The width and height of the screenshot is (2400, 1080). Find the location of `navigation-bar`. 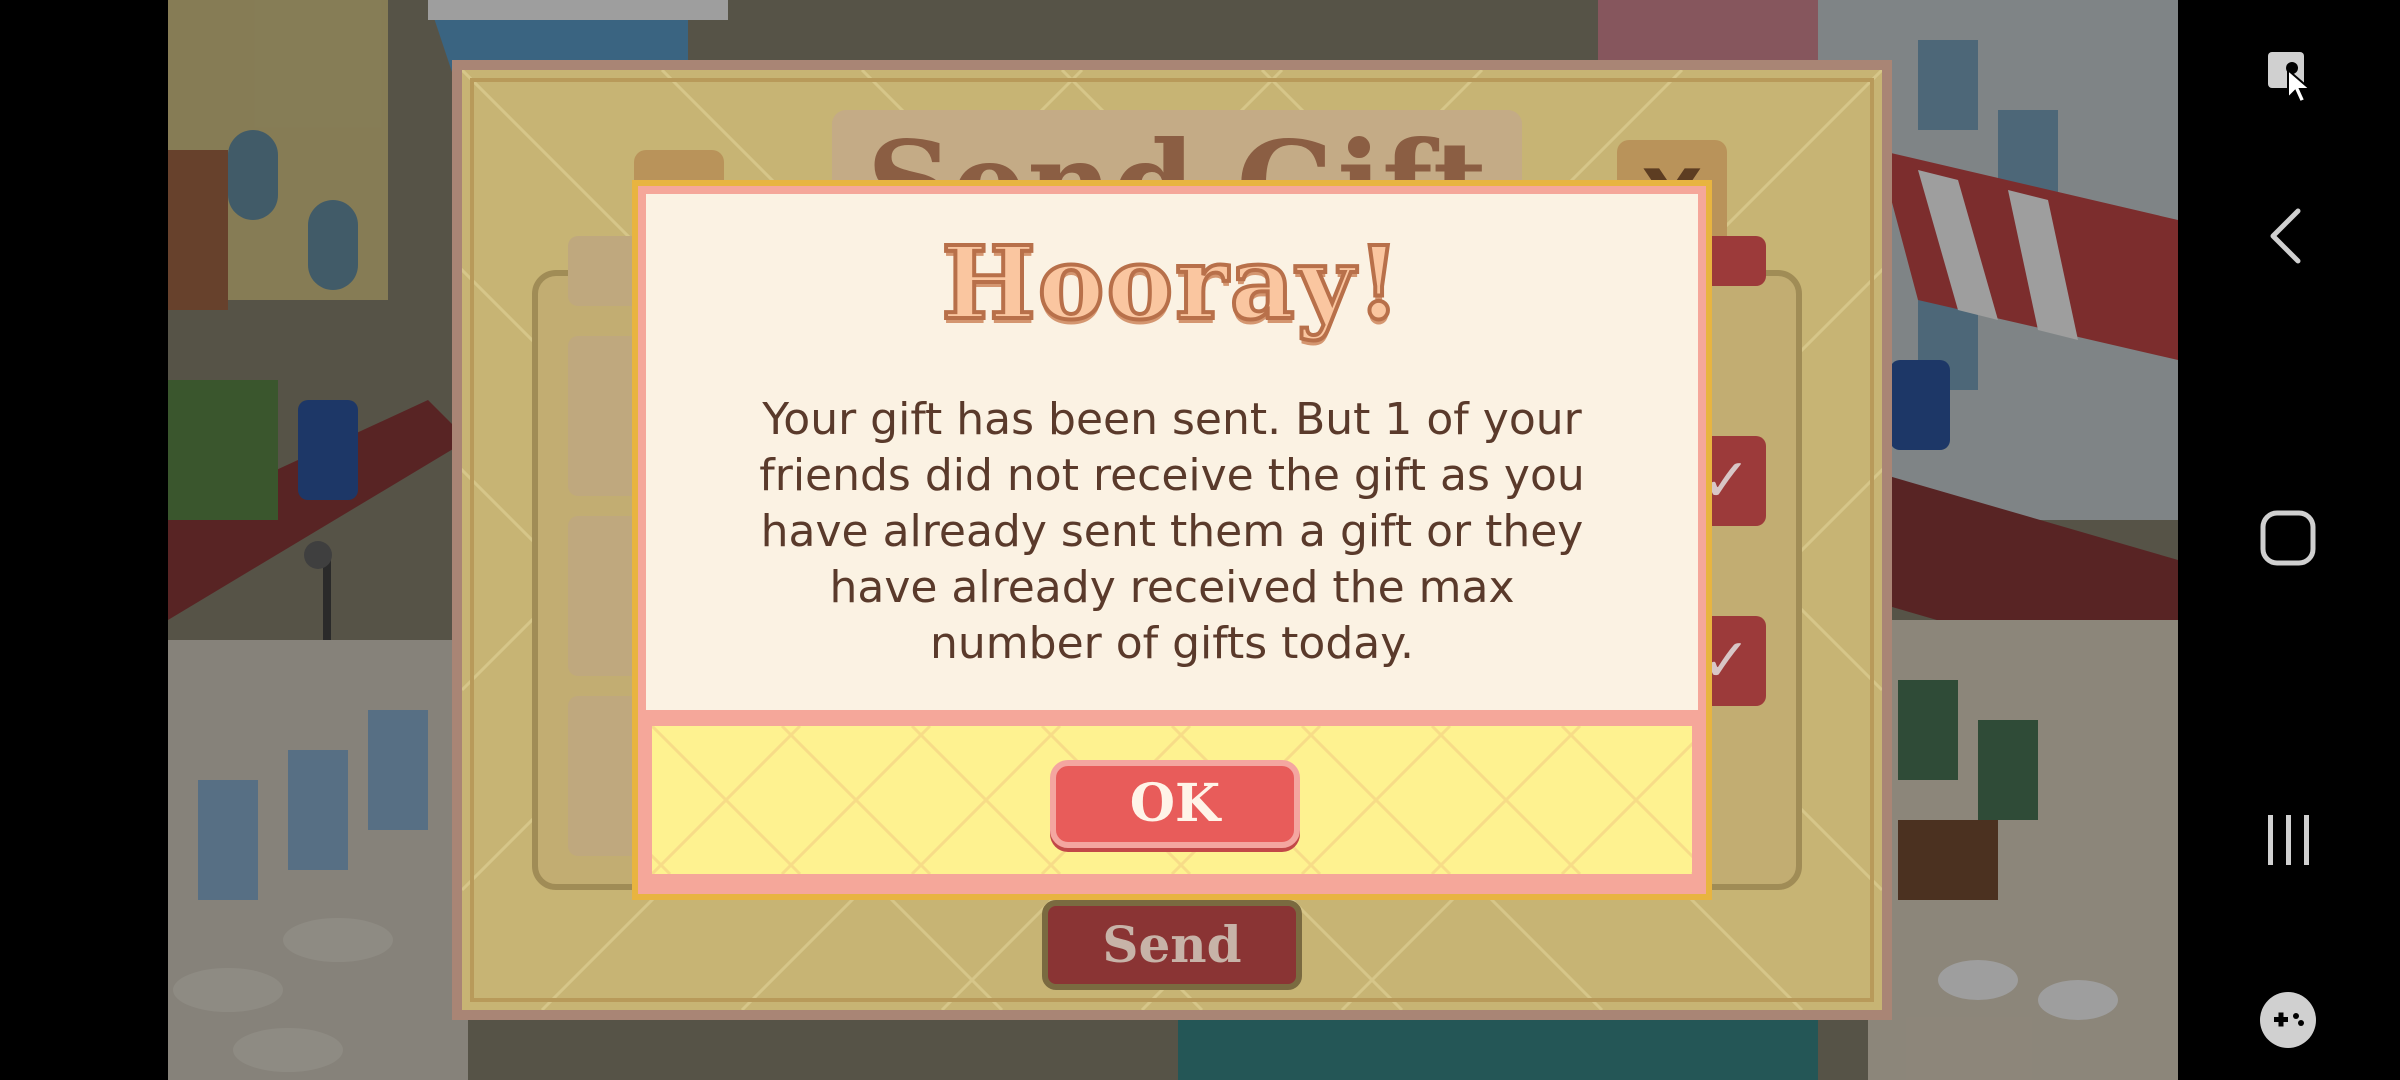

navigation-bar is located at coordinates (2289, 540).